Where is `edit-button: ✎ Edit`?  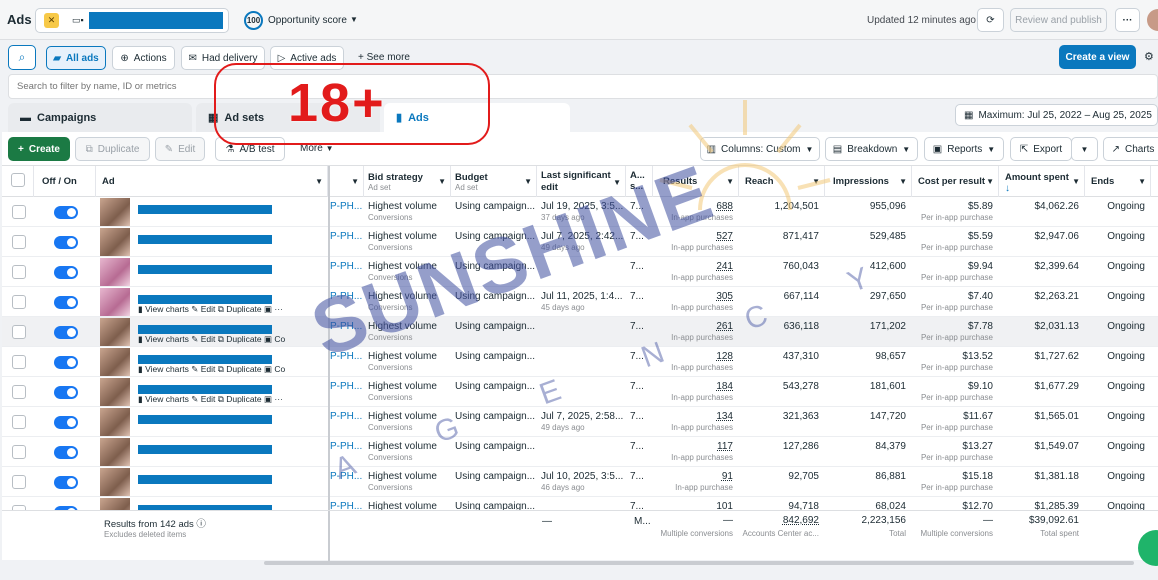
edit-button: ✎ Edit is located at coordinates (180, 149).